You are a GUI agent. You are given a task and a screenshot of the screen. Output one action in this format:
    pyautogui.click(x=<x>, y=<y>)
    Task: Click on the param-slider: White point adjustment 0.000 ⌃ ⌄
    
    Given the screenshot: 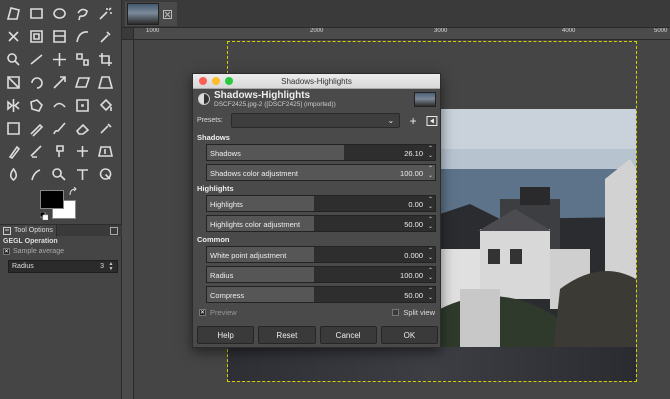 What is the action you would take?
    pyautogui.click(x=321, y=254)
    